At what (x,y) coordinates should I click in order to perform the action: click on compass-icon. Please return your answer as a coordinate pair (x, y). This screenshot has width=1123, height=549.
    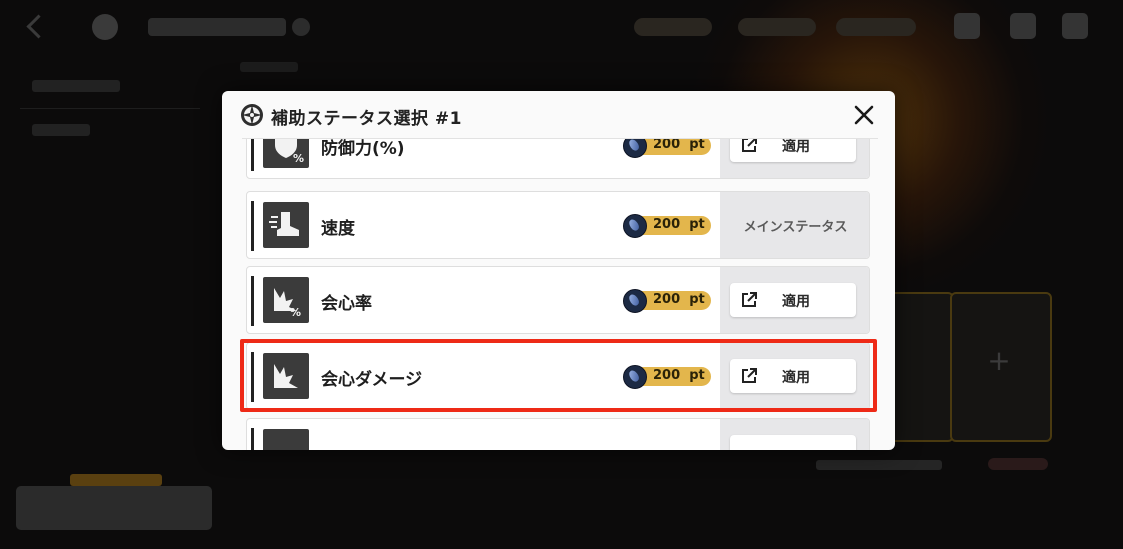
    Looking at the image, I should click on (252, 115).